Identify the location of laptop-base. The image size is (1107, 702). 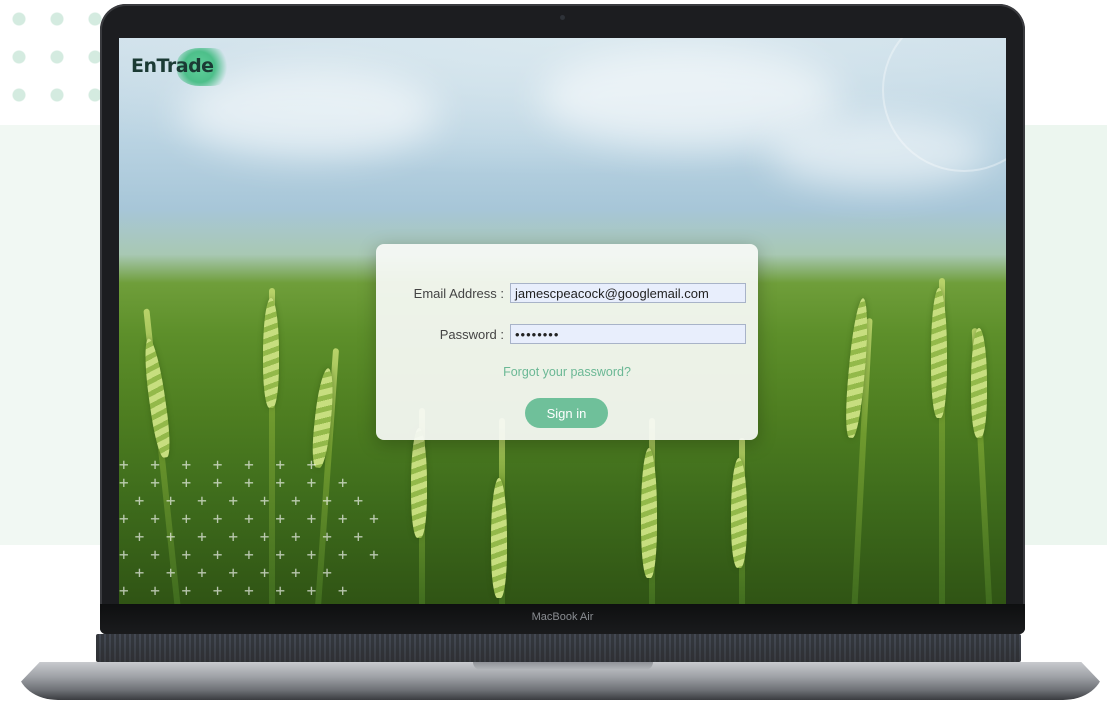
(560, 665).